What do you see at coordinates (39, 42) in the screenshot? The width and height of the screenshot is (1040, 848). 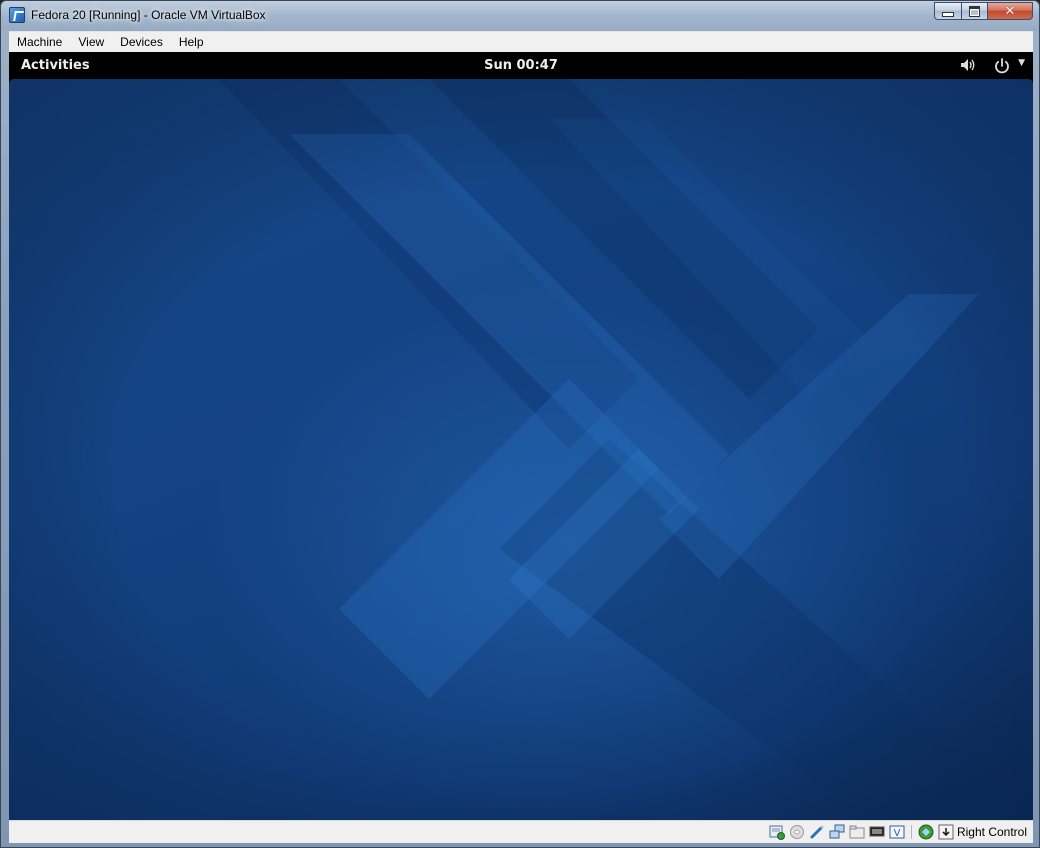 I see `menu-machine: Machine` at bounding box center [39, 42].